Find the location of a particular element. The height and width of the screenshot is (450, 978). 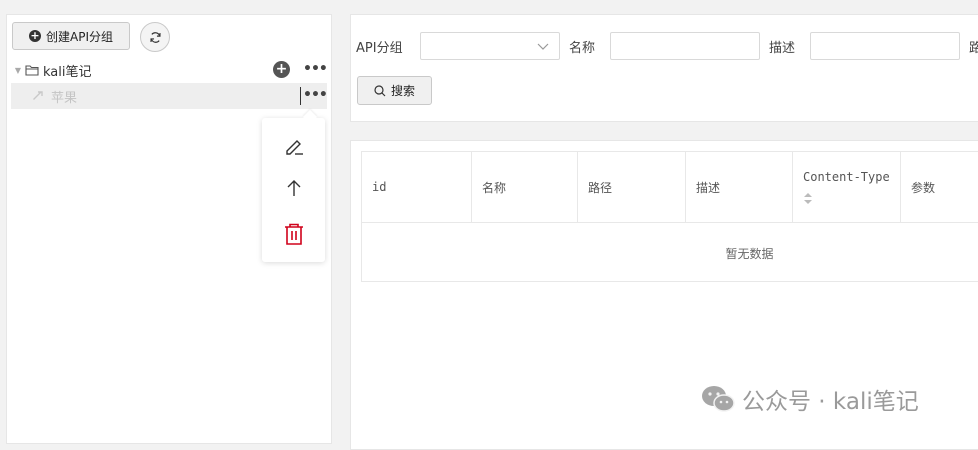

plus-circle-icon: + is located at coordinates (35, 35).